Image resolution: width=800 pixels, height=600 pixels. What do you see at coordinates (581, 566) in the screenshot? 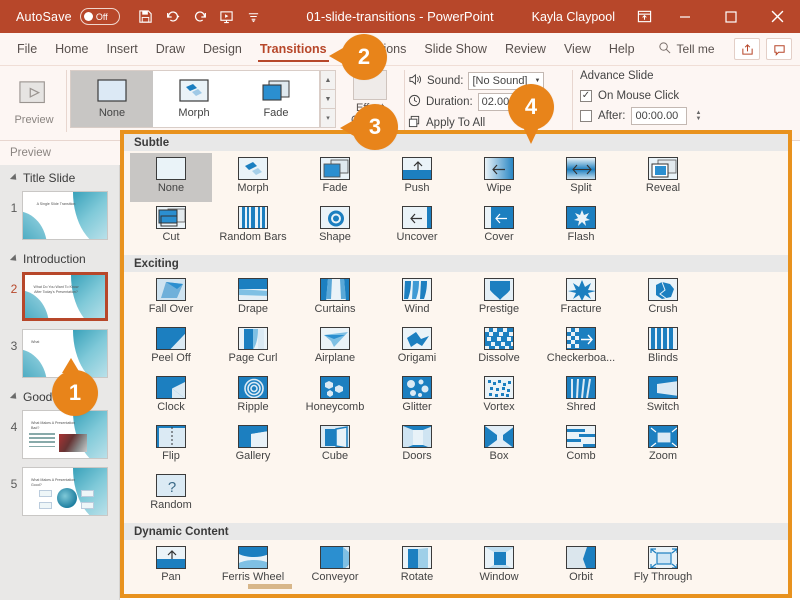
I see `transition-orbit: Orbit` at bounding box center [581, 566].